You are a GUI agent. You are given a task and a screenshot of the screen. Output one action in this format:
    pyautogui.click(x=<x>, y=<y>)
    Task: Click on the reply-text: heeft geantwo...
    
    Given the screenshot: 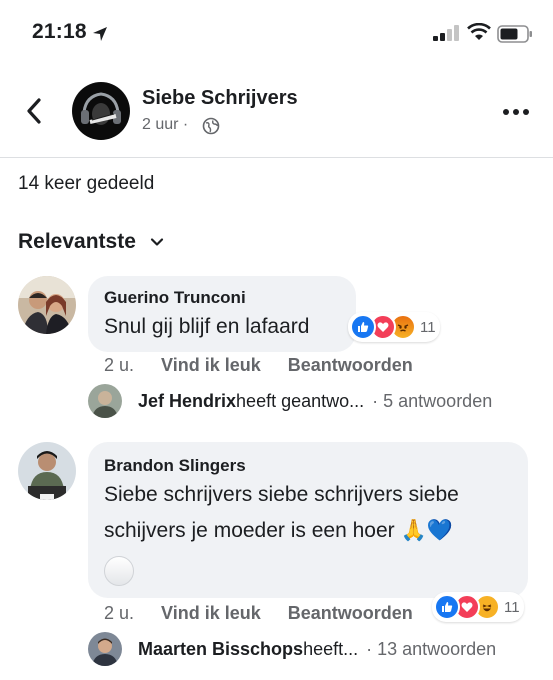 What is the action you would take?
    pyautogui.click(x=300, y=400)
    